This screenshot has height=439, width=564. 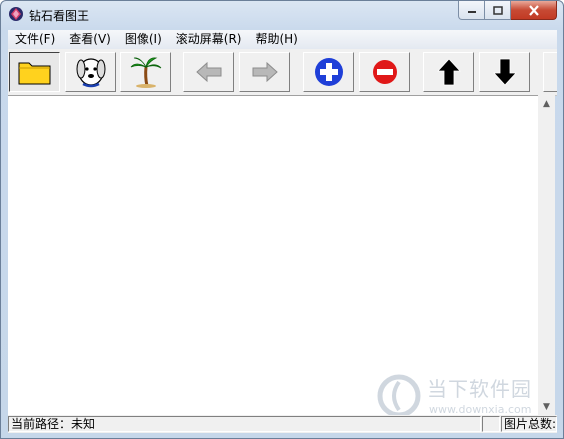 What do you see at coordinates (491, 424) in the screenshot?
I see `status-blank-pane` at bounding box center [491, 424].